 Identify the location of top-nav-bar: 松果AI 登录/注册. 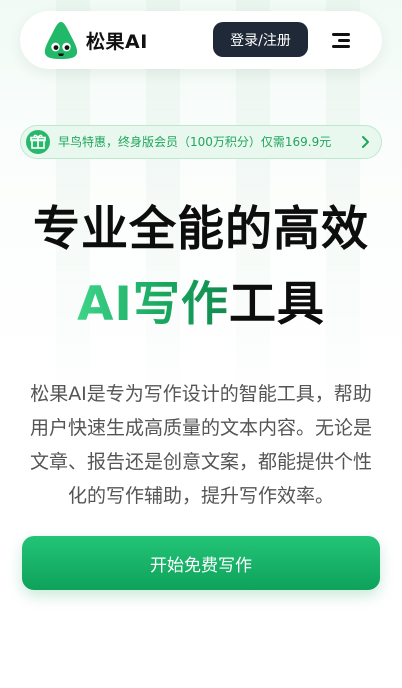
(201, 40).